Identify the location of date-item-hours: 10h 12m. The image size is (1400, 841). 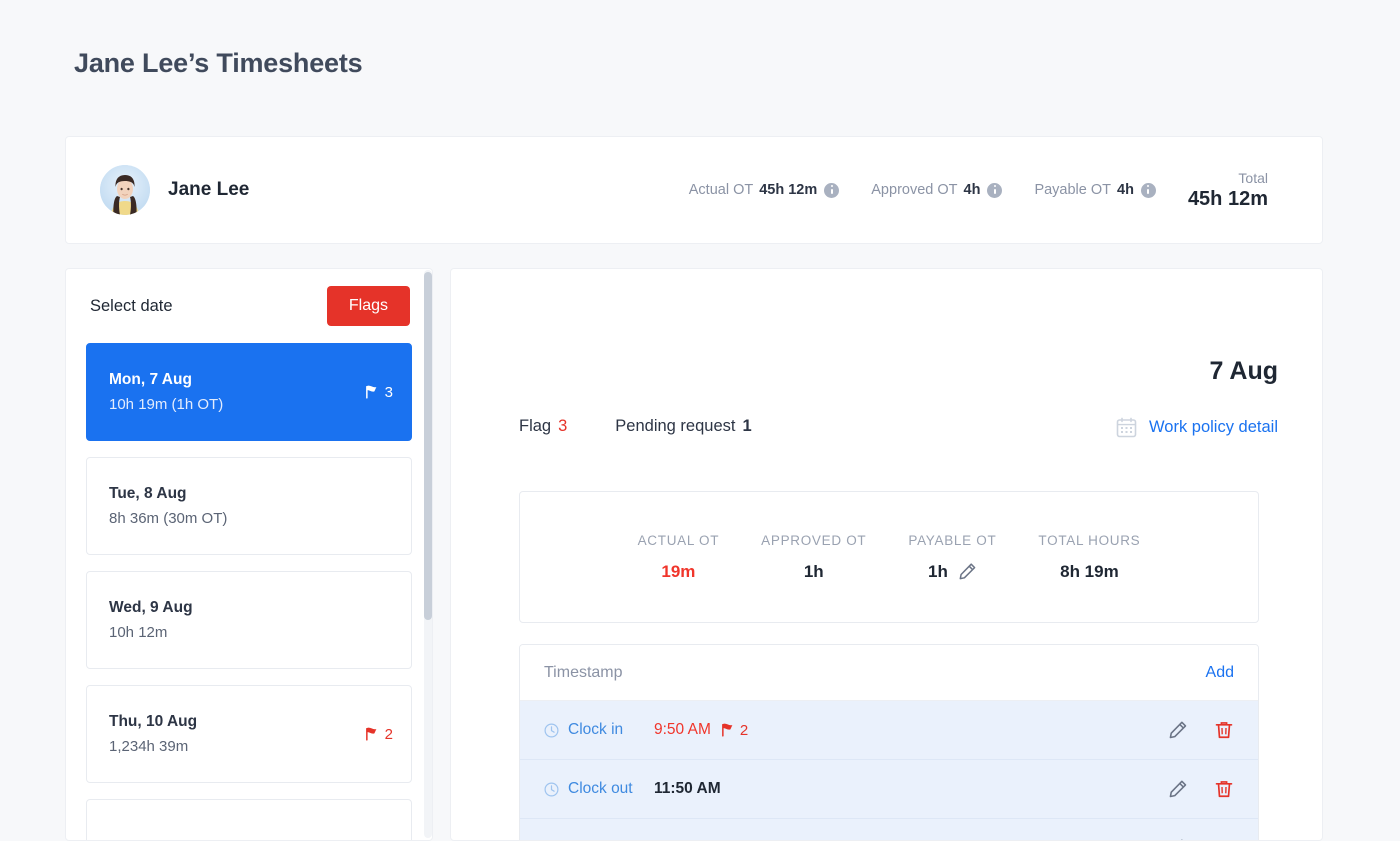
(138, 632).